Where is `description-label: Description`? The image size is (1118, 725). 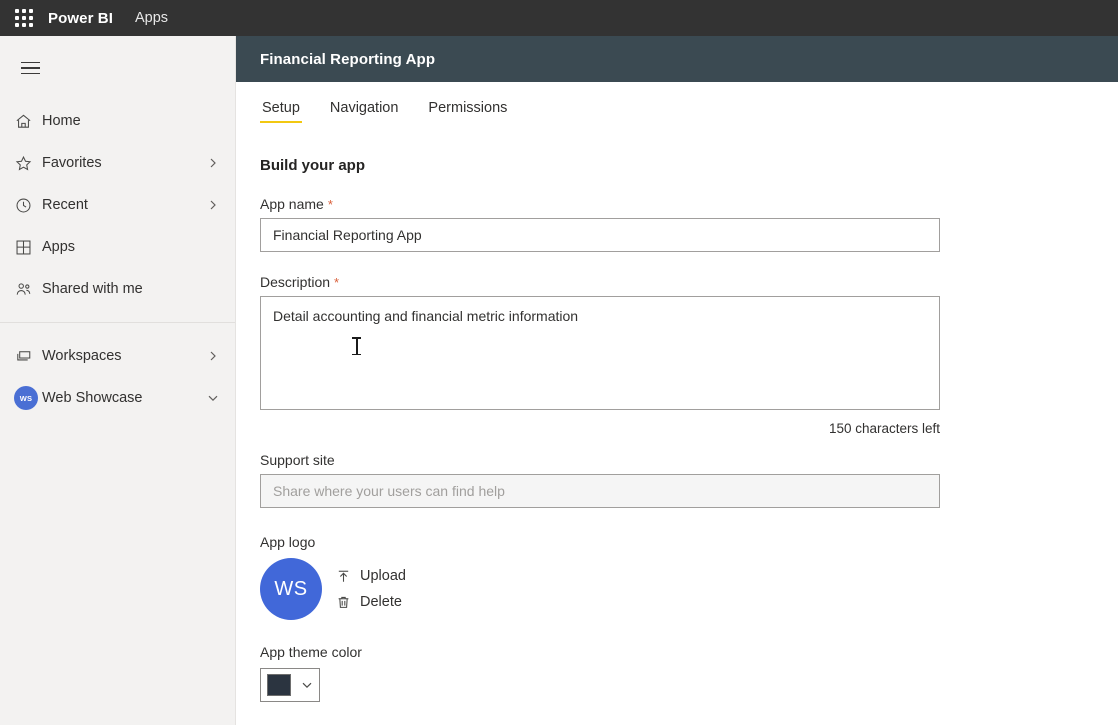
description-label: Description is located at coordinates (295, 282).